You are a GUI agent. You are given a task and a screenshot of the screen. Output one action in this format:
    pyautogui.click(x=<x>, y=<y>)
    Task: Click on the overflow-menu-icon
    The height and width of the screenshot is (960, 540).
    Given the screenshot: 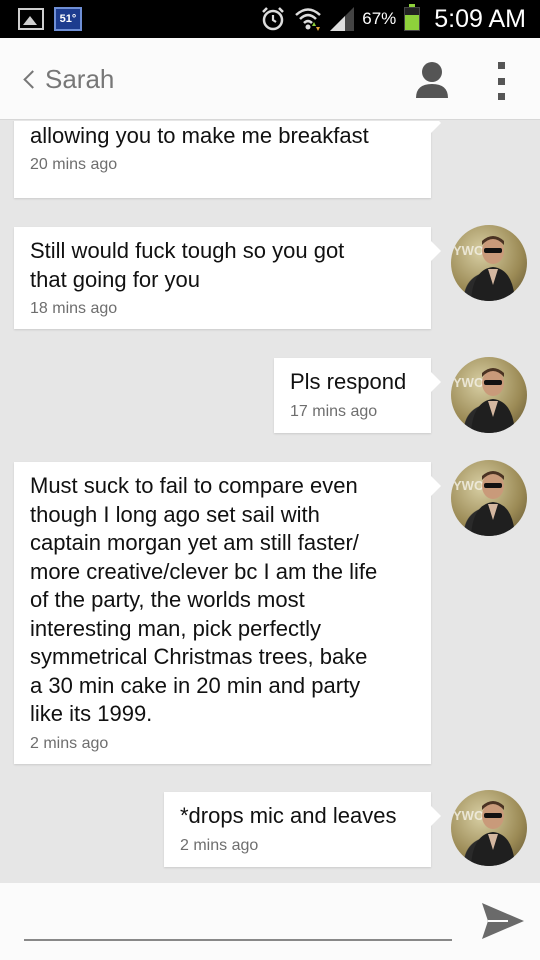 What is the action you would take?
    pyautogui.click(x=501, y=81)
    